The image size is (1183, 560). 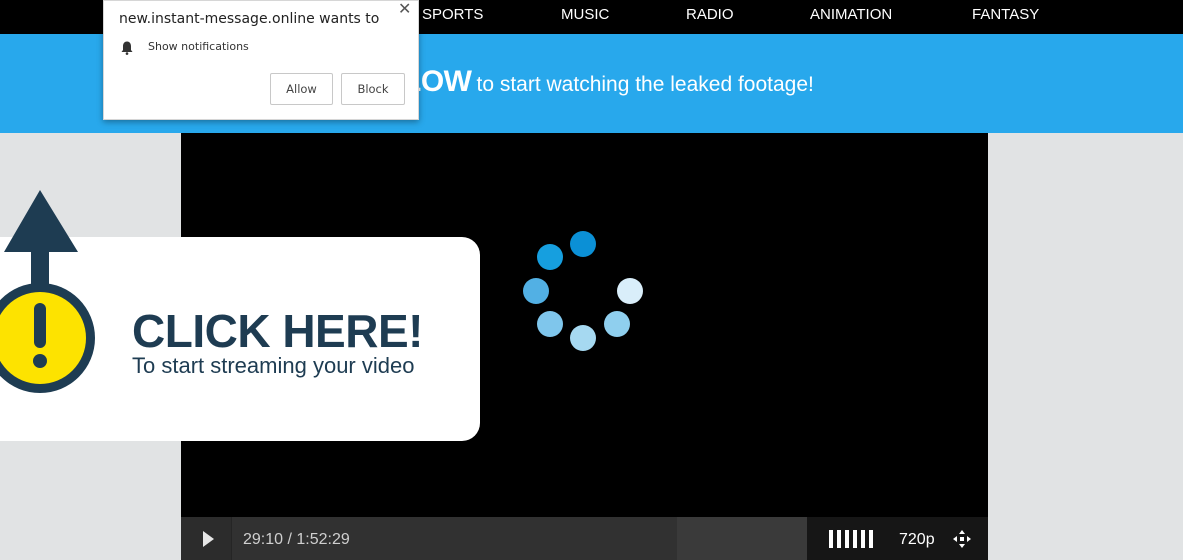 What do you see at coordinates (584, 538) in the screenshot?
I see `player-control-bar: 29:10 / 1:52:29 720p` at bounding box center [584, 538].